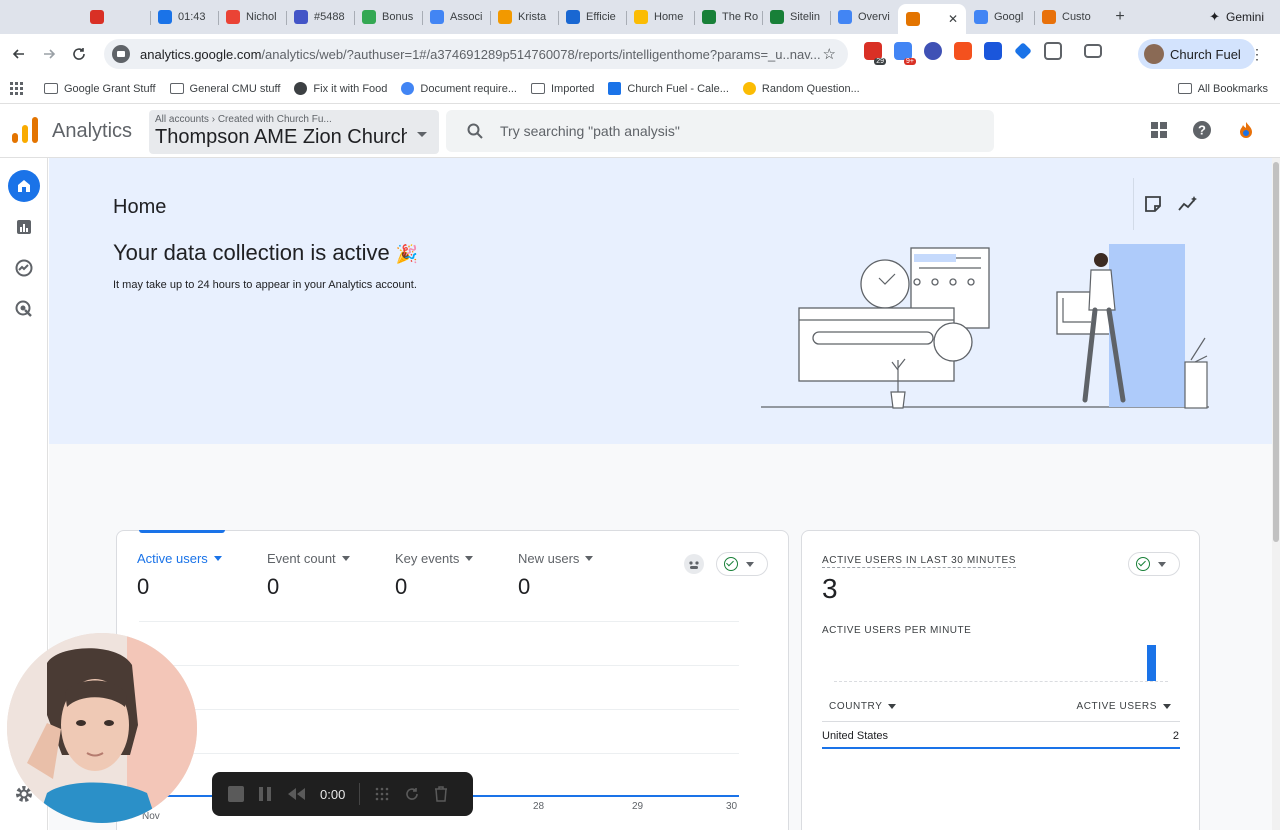  I want to click on chrome-menu-icon: ⋮, so click(1257, 54).